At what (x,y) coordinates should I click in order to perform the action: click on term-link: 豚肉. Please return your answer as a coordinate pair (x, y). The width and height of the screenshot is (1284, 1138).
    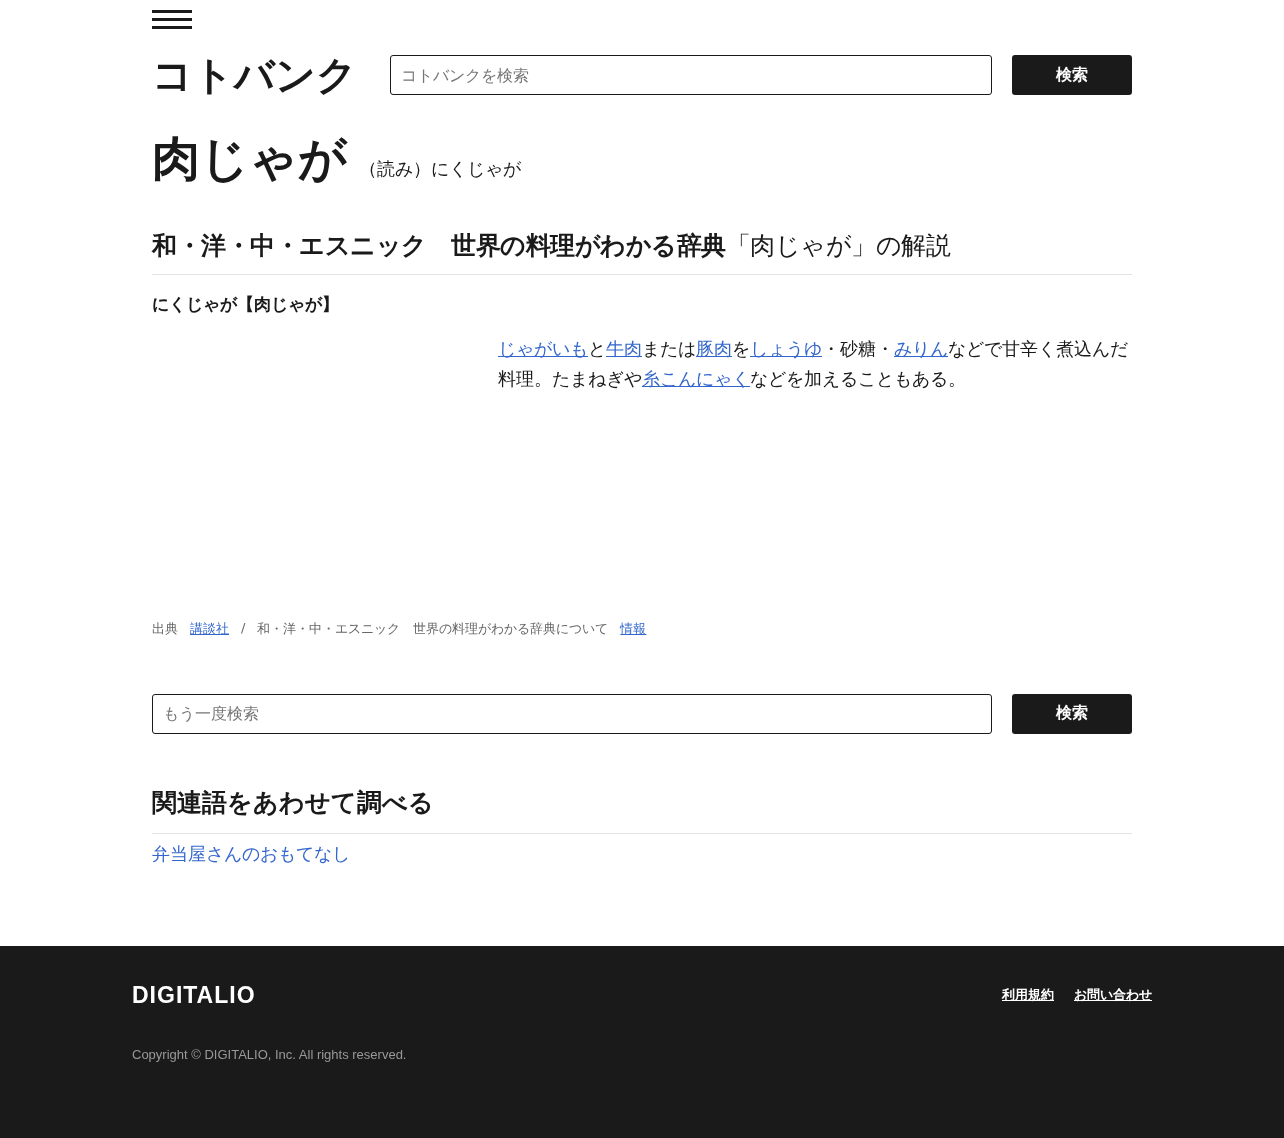
    Looking at the image, I should click on (714, 348).